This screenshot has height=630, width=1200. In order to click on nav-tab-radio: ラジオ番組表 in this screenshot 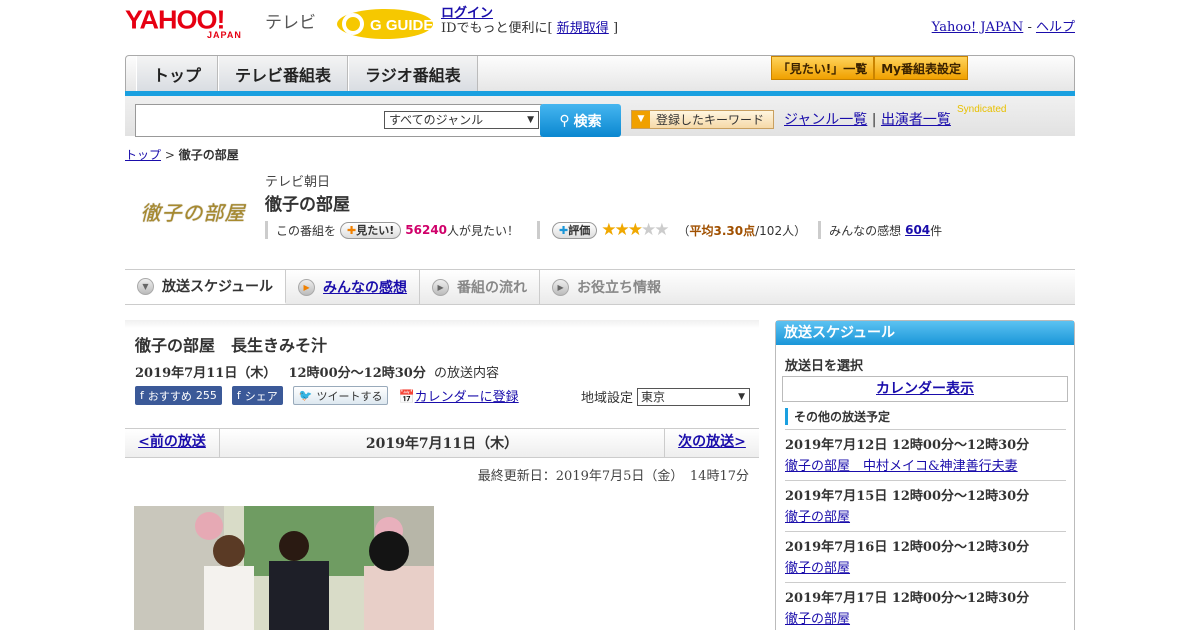, I will do `click(413, 73)`.